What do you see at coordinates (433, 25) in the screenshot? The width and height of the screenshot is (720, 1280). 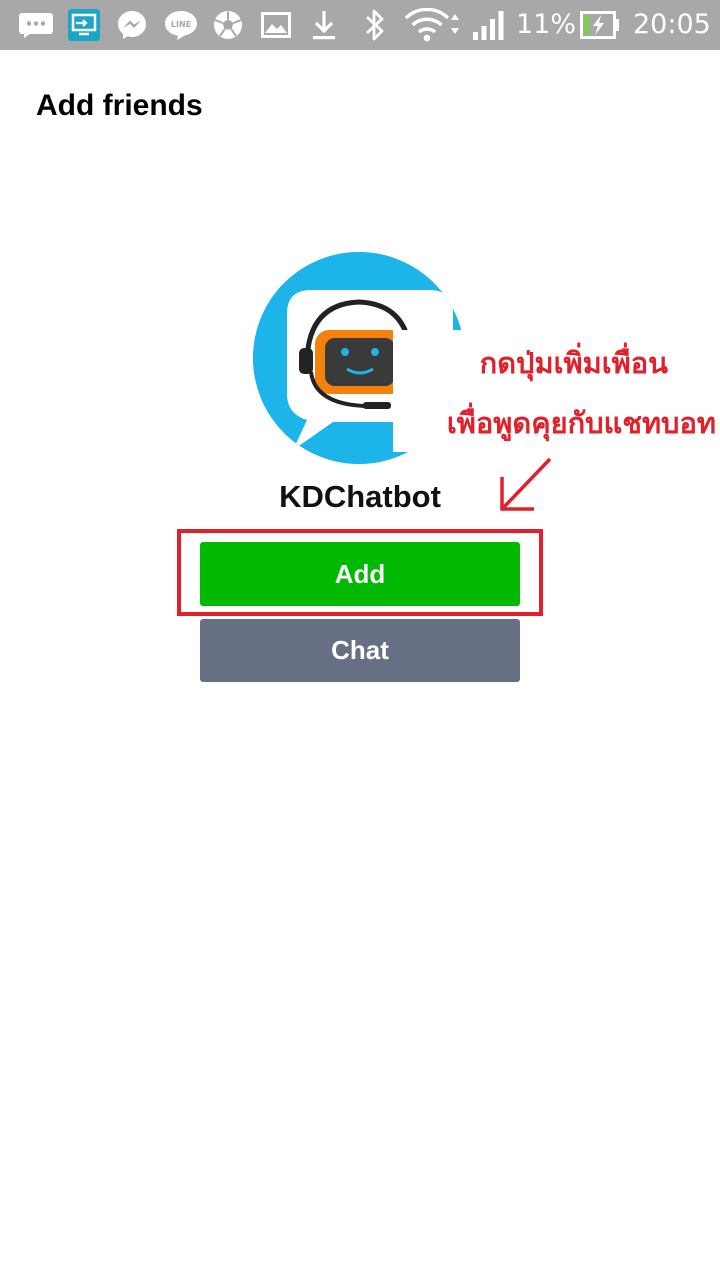 I see `wifi-icon` at bounding box center [433, 25].